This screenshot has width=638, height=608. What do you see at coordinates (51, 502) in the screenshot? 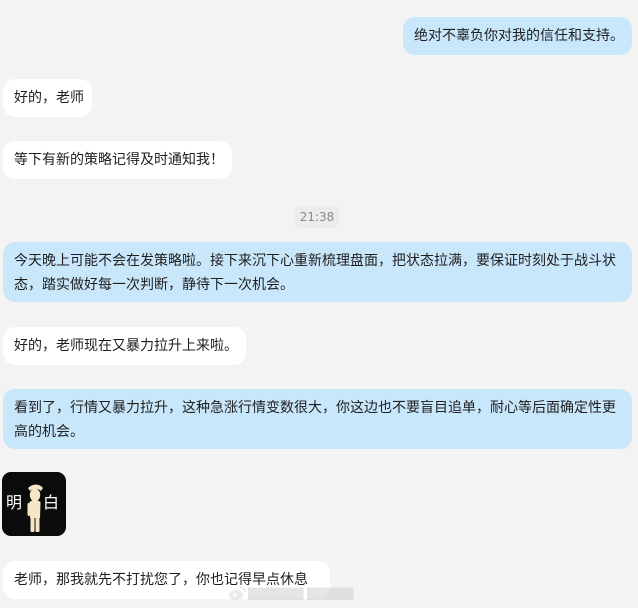
I see `sticker-char-right: 白` at bounding box center [51, 502].